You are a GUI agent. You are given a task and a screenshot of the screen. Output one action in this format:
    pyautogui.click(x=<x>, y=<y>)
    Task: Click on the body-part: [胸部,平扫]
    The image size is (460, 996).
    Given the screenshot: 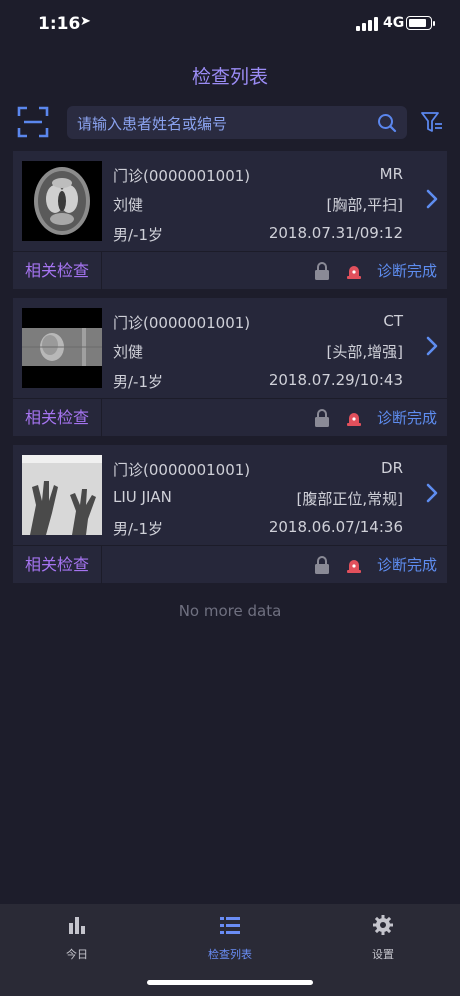 What is the action you would take?
    pyautogui.click(x=364, y=205)
    